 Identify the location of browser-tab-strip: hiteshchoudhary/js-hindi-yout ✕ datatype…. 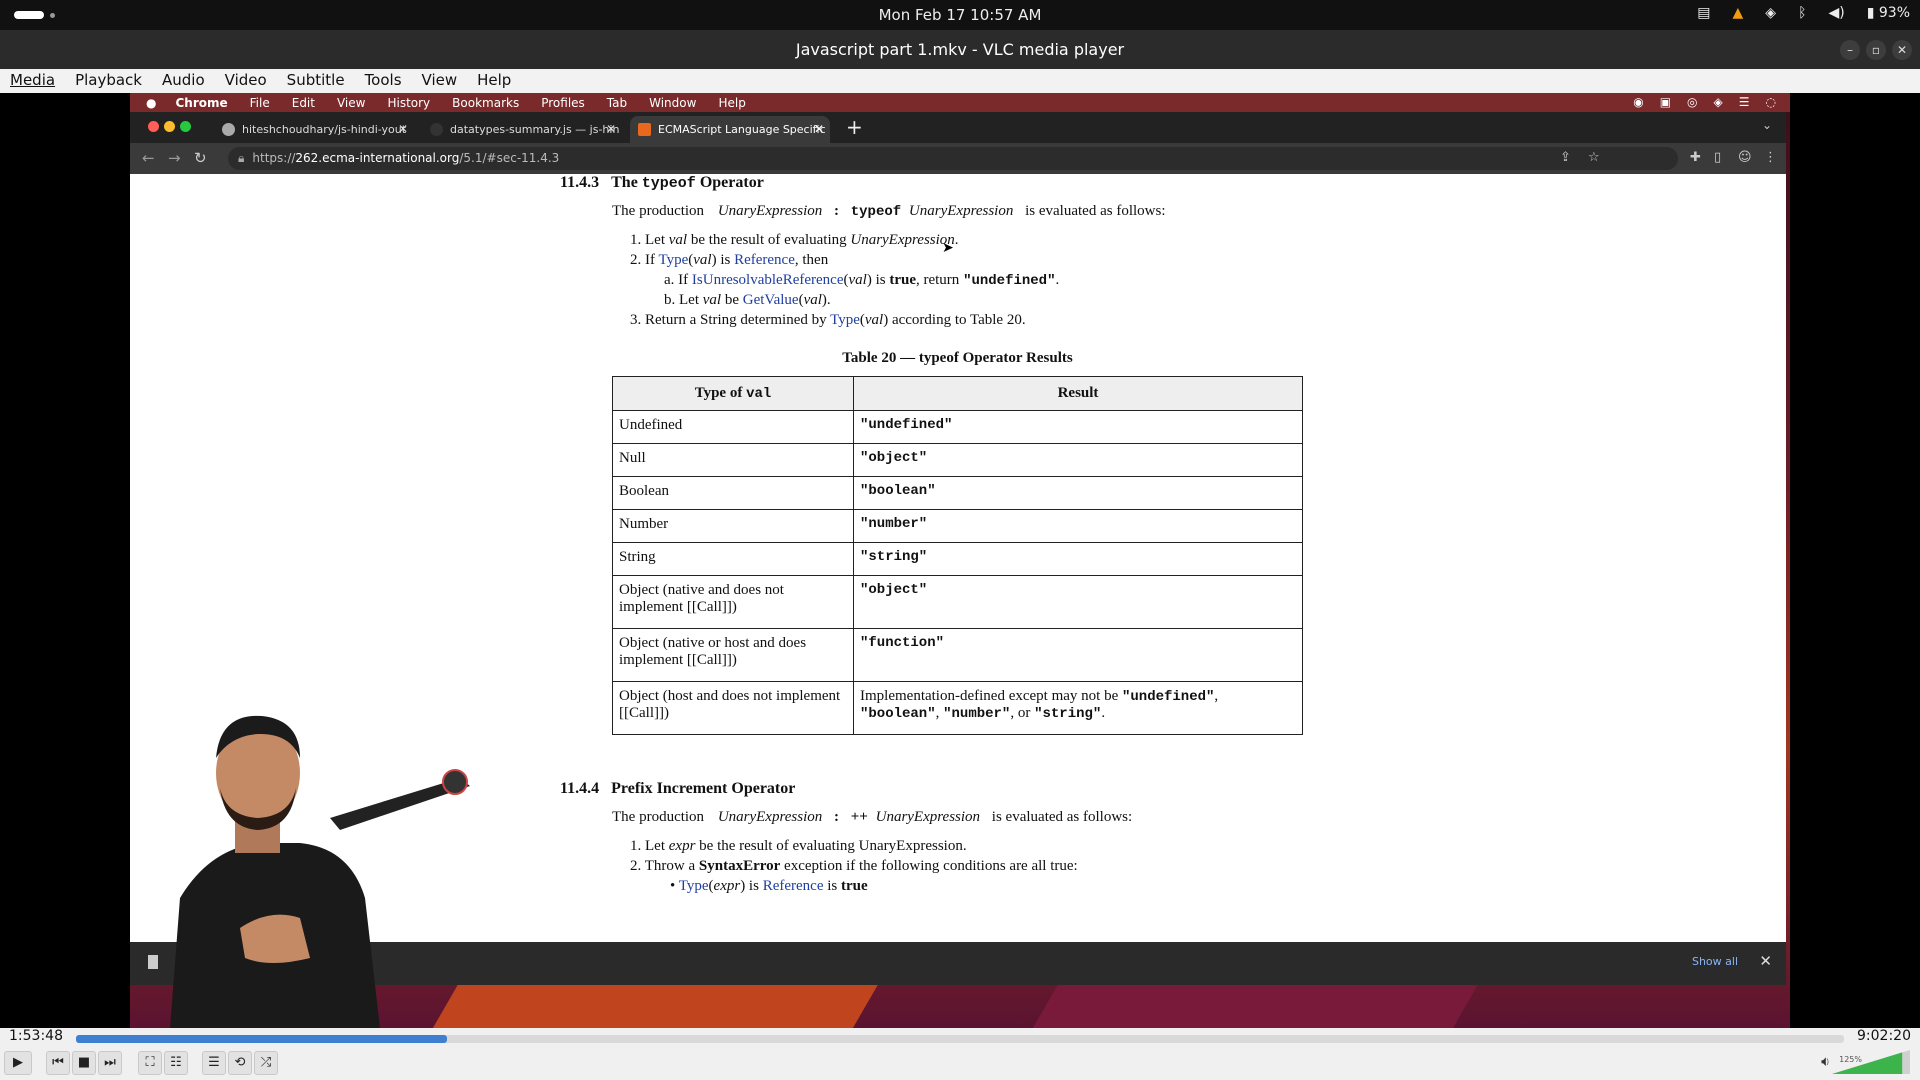
(958, 127).